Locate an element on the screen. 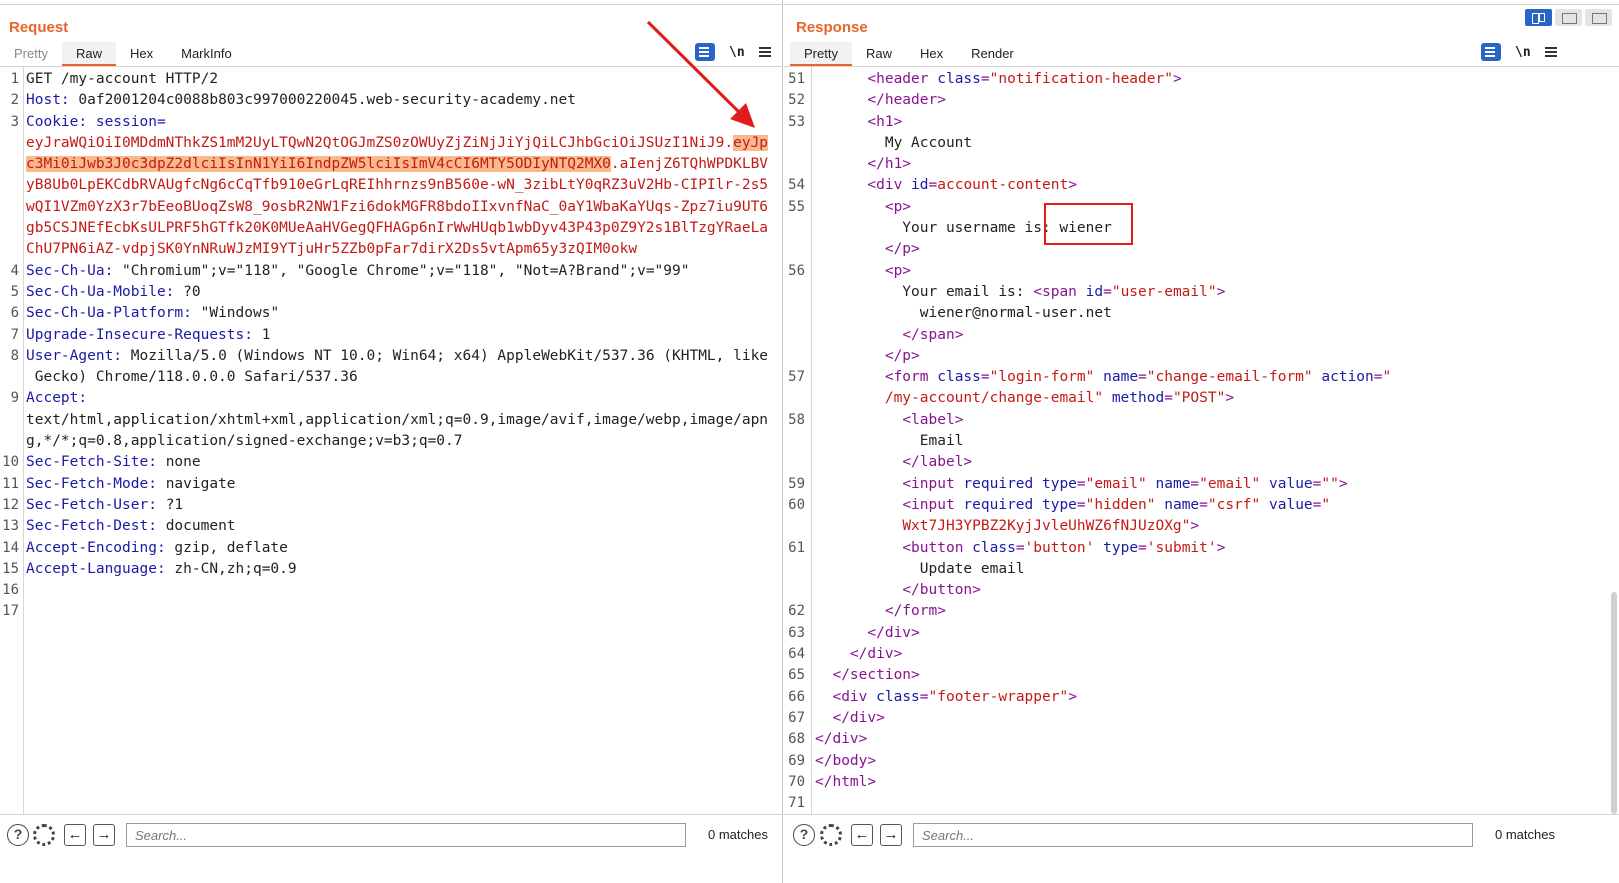 The width and height of the screenshot is (1619, 883). tab-markinfo: MarkInfo is located at coordinates (206, 54).